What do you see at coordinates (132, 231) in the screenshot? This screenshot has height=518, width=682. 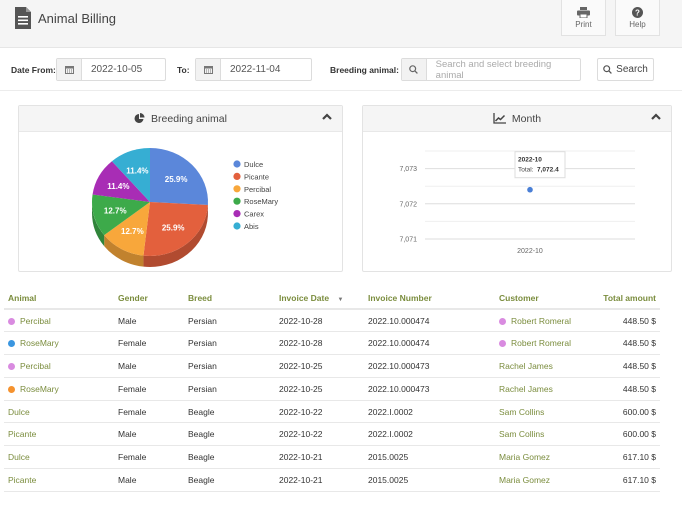 I see `pie-data-label: 12.7%` at bounding box center [132, 231].